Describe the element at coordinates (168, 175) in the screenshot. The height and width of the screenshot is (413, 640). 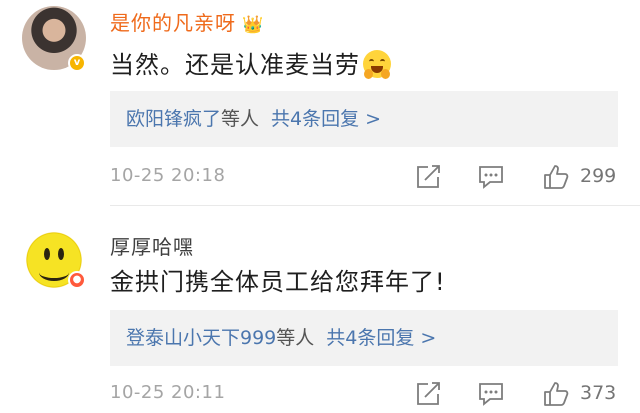
I see `timestamp: 10-25 20:18` at that location.